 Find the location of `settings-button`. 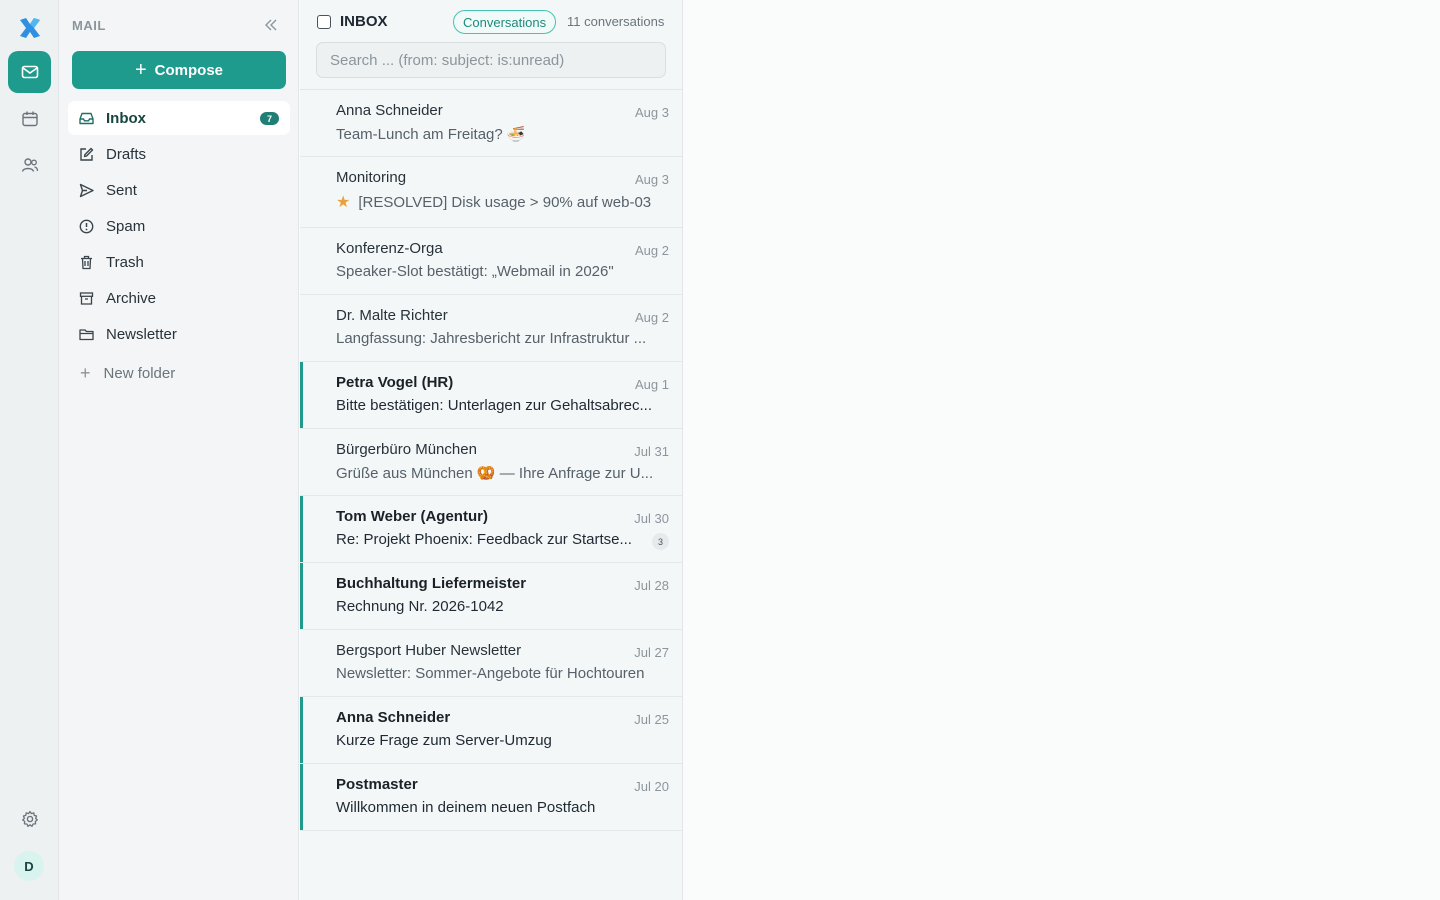

settings-button is located at coordinates (29, 819).